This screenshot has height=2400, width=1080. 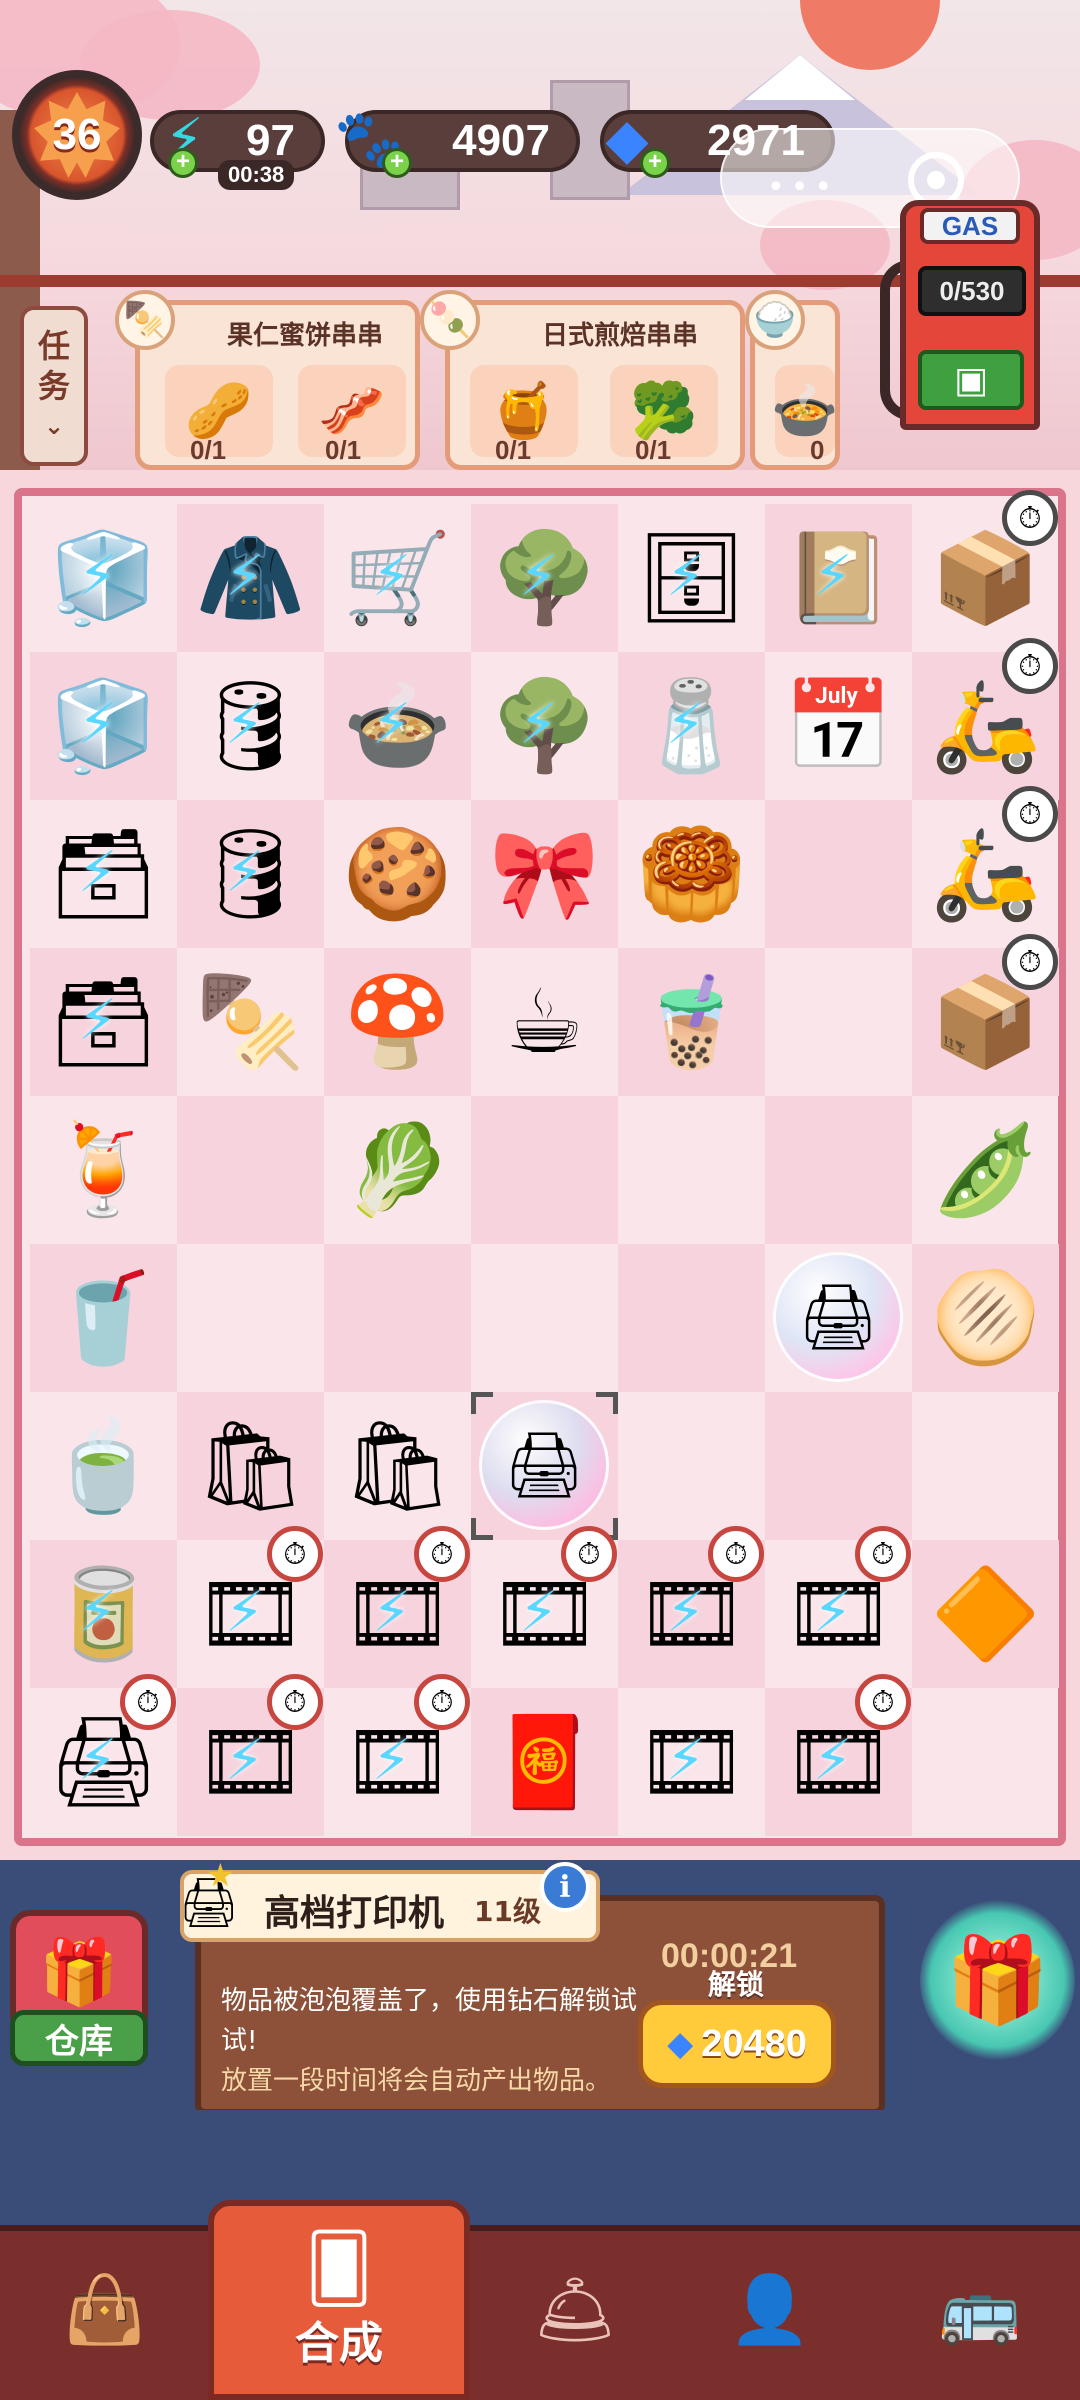 I want to click on unlock-button: ◆ 20480, so click(x=737, y=2044).